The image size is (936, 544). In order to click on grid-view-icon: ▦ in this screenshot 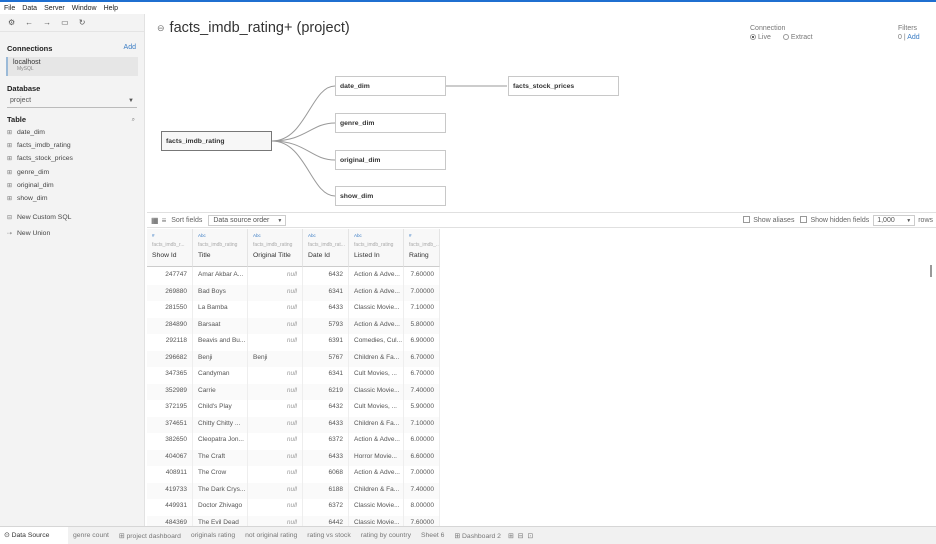, I will do `click(155, 220)`.